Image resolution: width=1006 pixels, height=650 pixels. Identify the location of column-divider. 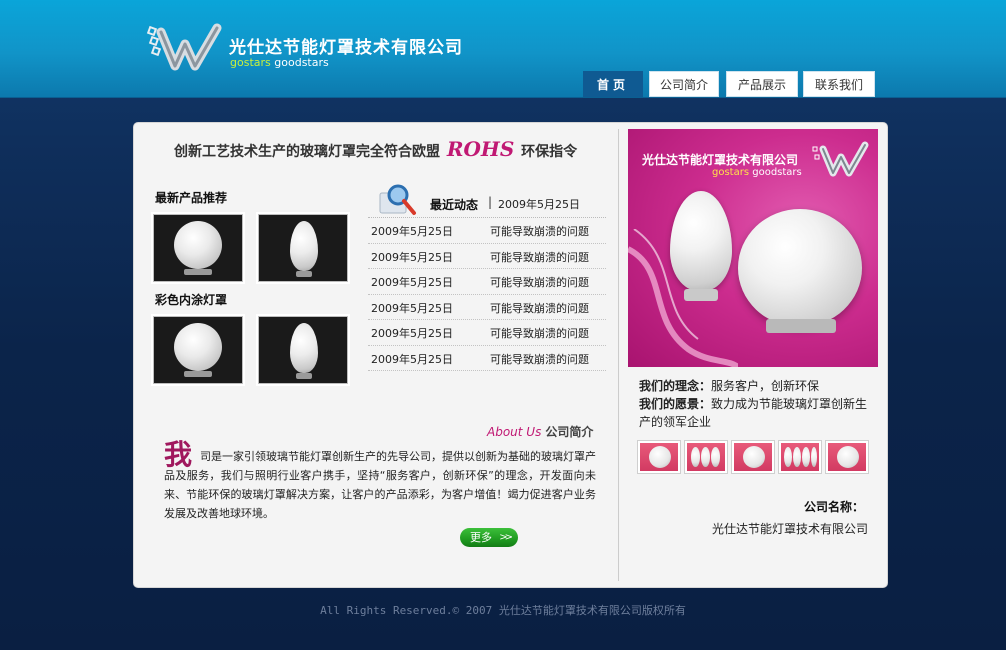
(618, 355).